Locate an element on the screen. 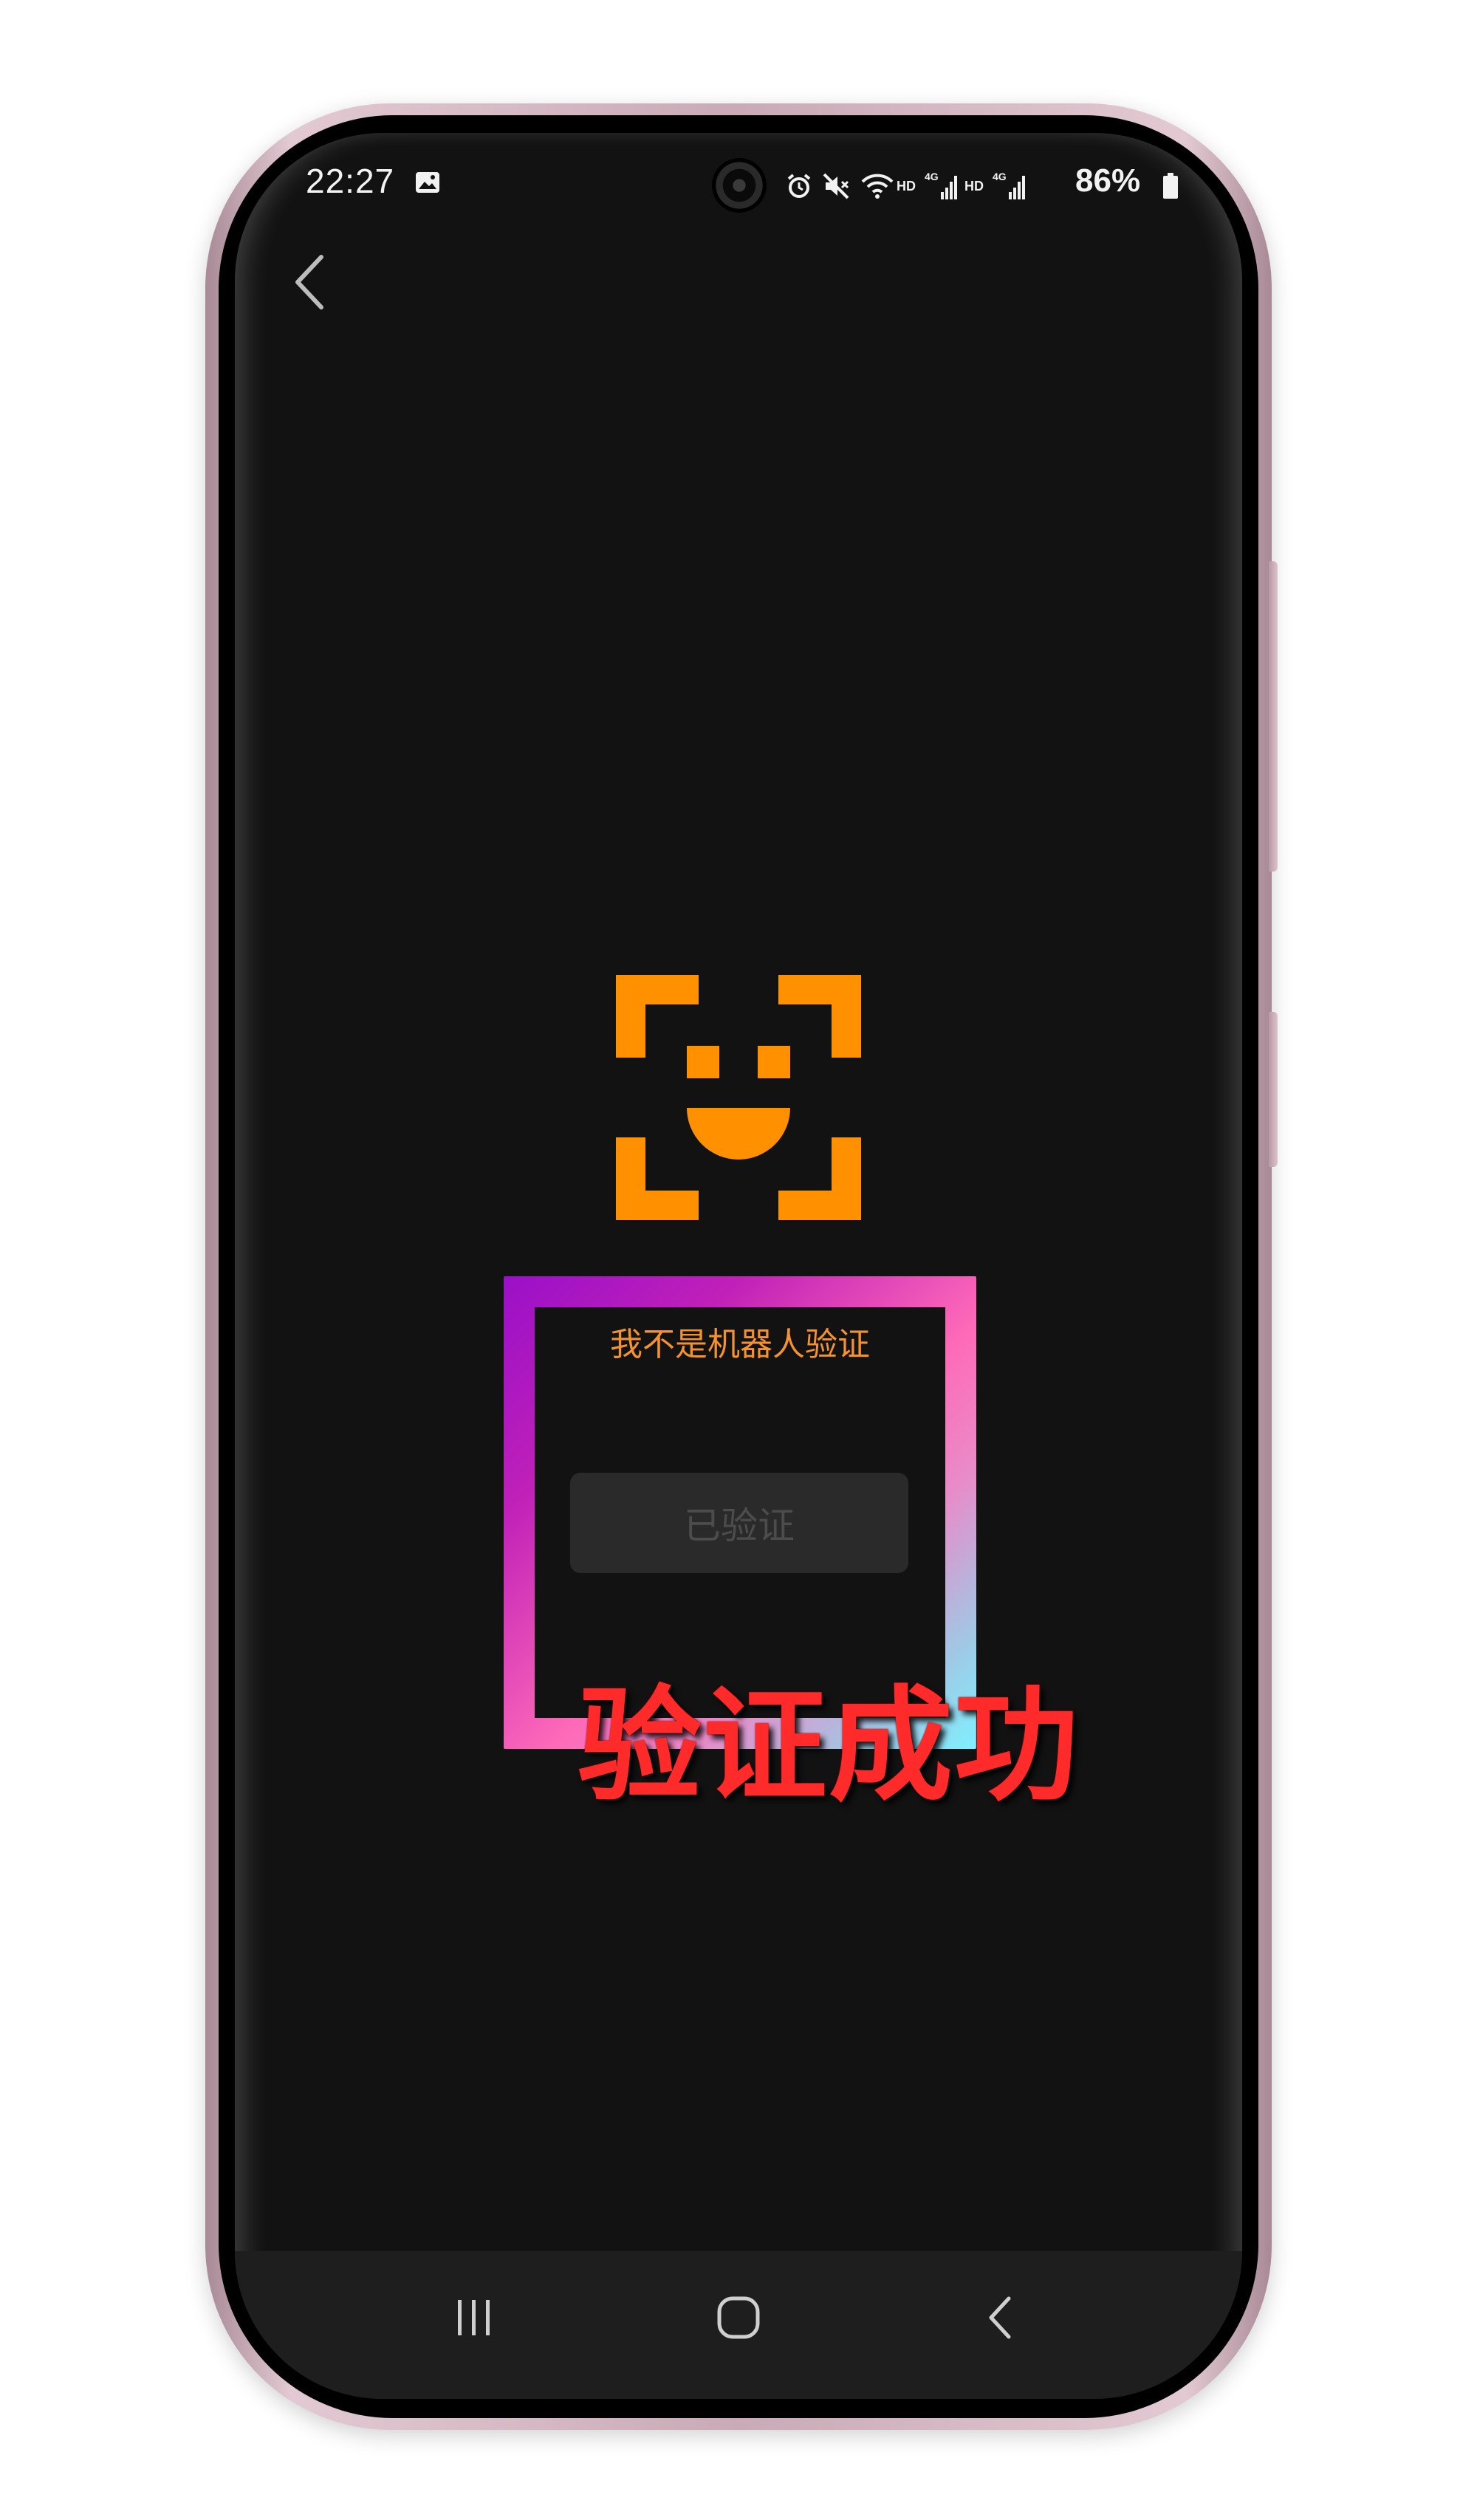  front-camera is located at coordinates (739, 185).